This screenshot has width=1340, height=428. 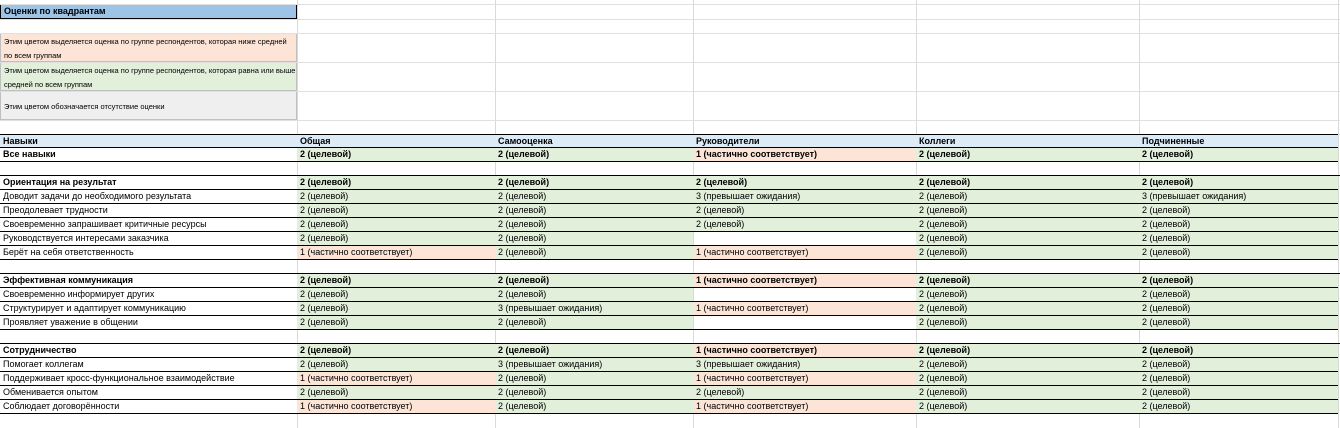 What do you see at coordinates (148, 407) in the screenshot?
I see `skill-name: Соблюдает договорённости` at bounding box center [148, 407].